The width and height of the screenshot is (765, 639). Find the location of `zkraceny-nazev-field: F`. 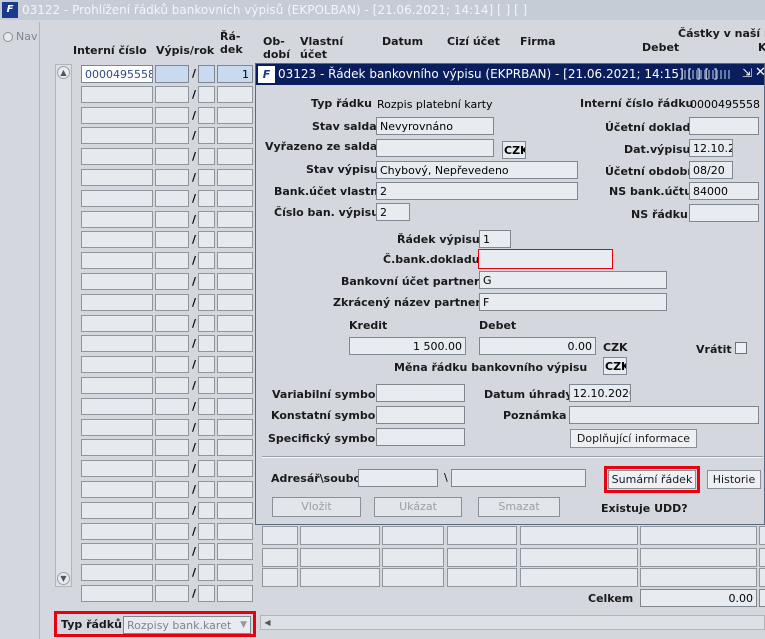

zkraceny-nazev-field: F is located at coordinates (573, 302).